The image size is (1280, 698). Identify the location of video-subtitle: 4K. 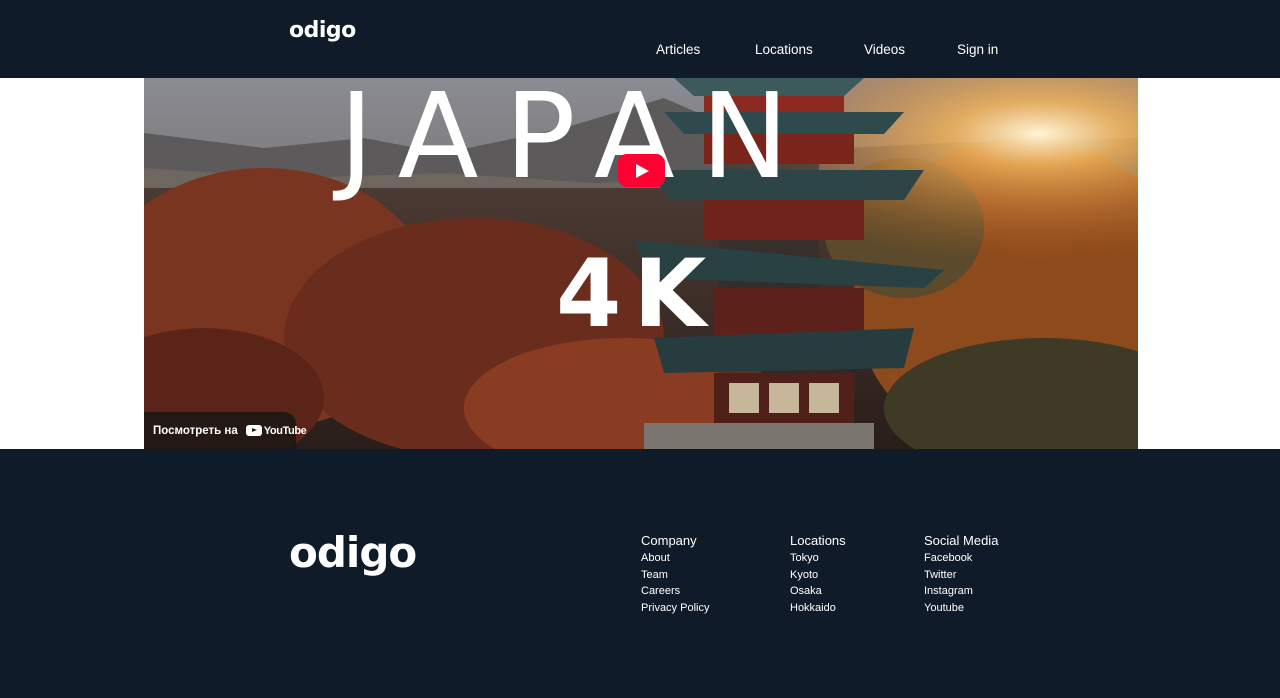
(637, 294).